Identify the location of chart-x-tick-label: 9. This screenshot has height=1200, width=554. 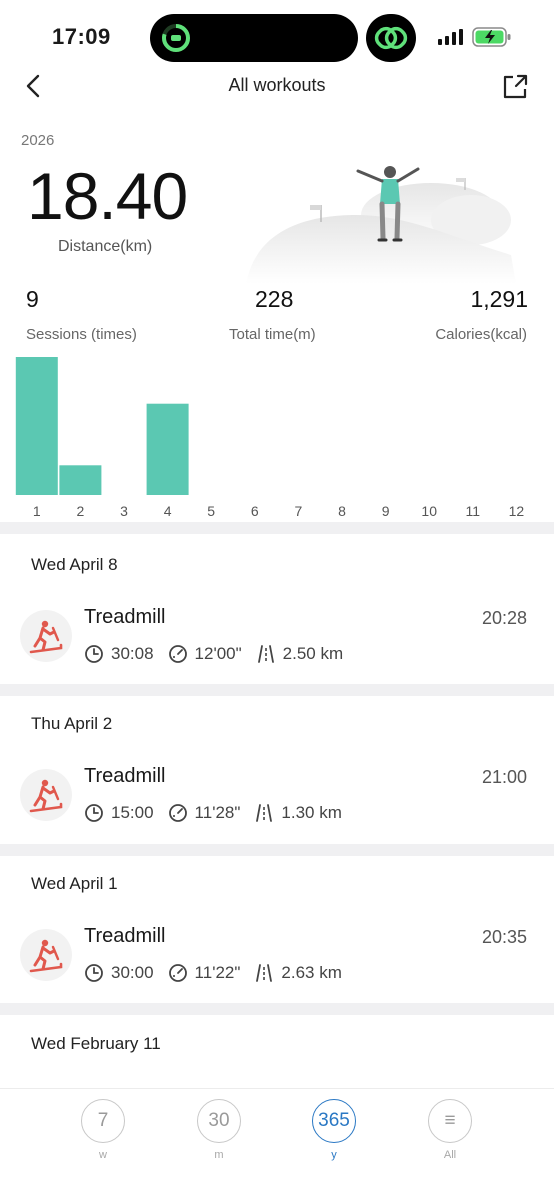
(386, 511).